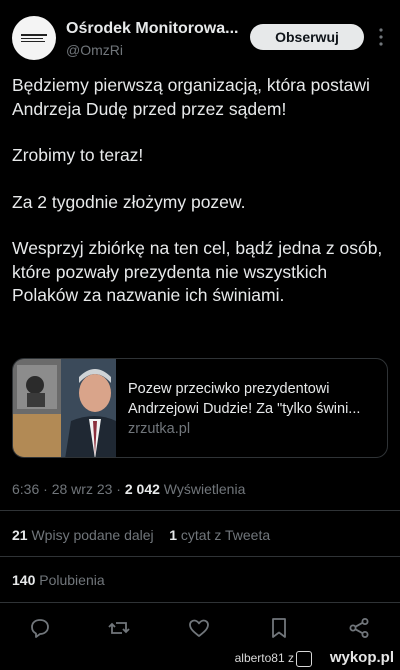 The height and width of the screenshot is (670, 400). What do you see at coordinates (82, 489) in the screenshot?
I see `tweet-date: 28 wrz 23` at bounding box center [82, 489].